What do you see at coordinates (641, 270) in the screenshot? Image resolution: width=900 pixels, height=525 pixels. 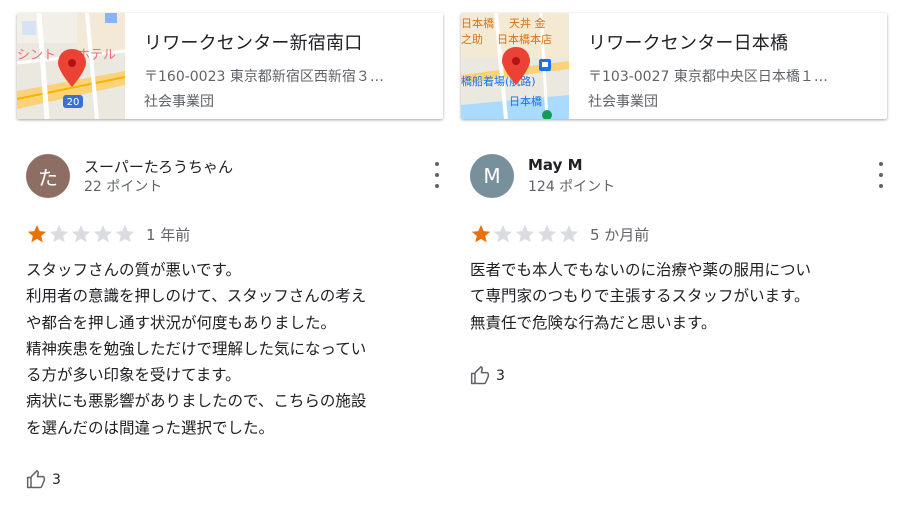 I see `review-text-line: 医者でも本人でもないのに治療や薬の服用につい` at bounding box center [641, 270].